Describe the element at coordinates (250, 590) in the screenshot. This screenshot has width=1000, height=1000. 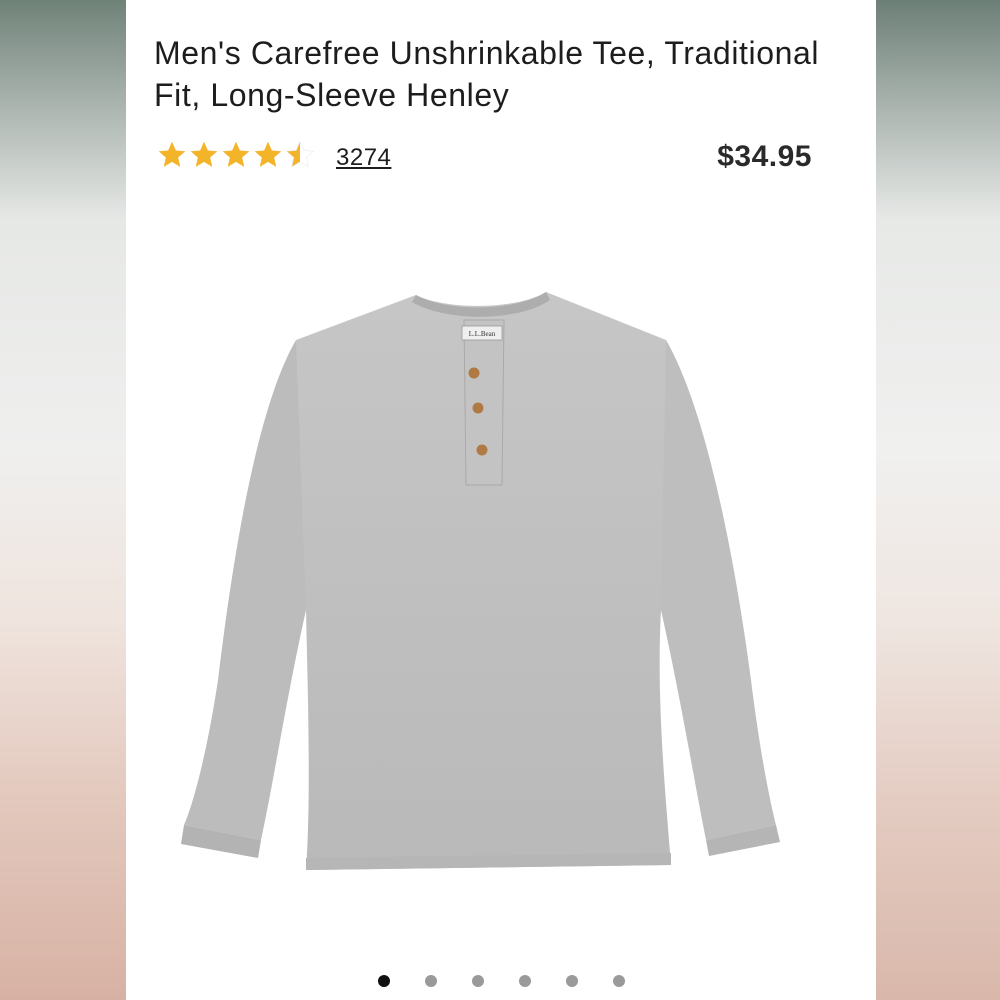
I see `left-sleeve` at that location.